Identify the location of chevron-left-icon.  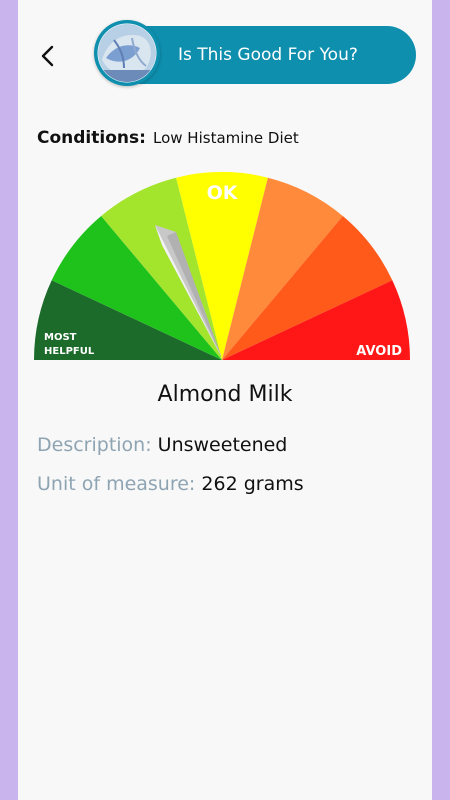
(47, 56).